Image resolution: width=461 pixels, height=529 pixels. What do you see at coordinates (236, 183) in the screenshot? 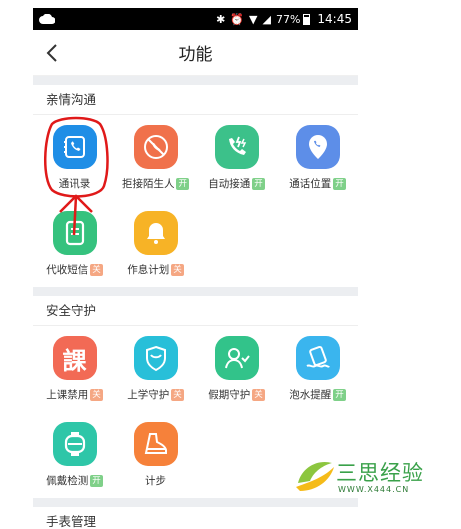
I see `feature-label: 自动接通开` at bounding box center [236, 183].